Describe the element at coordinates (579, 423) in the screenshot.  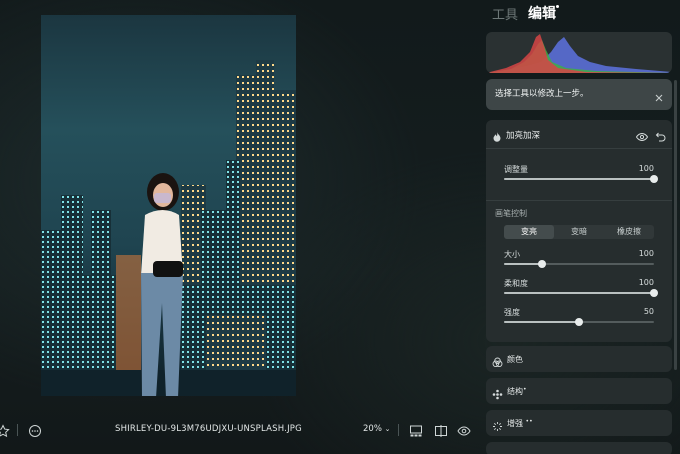
I see `section-enhance: 增强 ••` at that location.